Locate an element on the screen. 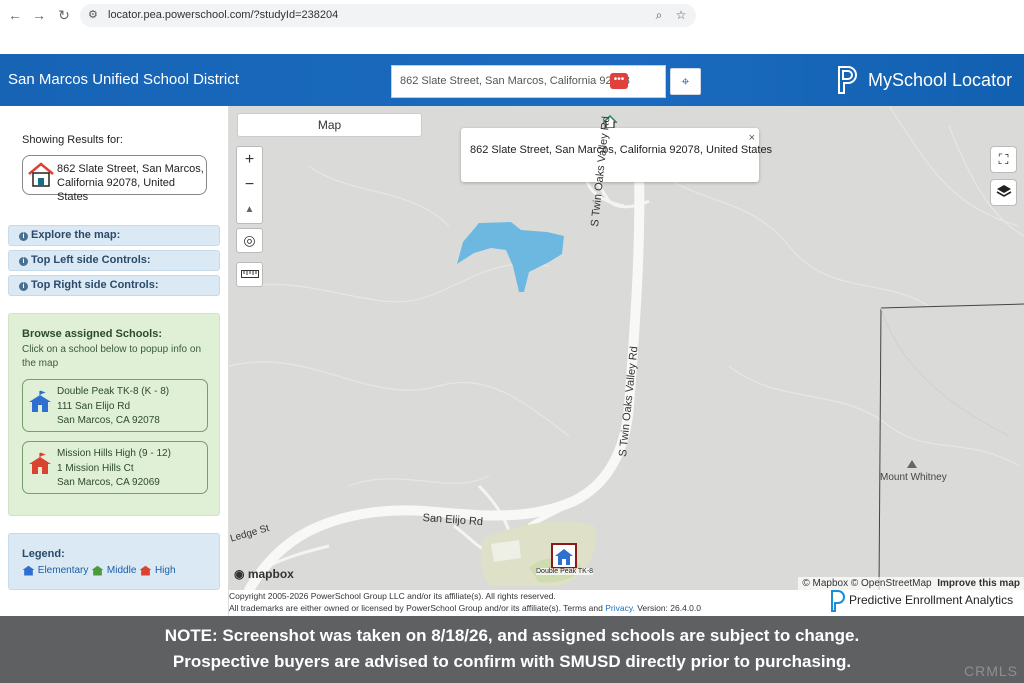 The height and width of the screenshot is (683, 1024). school-city: San Marcos, CA 92078 is located at coordinates (108, 420).